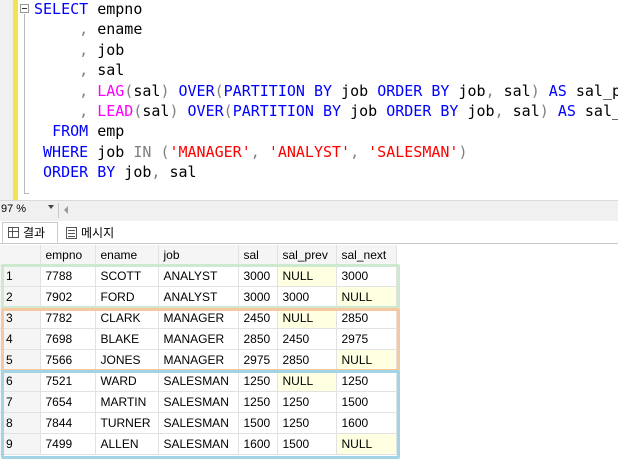 The image size is (618, 462). Describe the element at coordinates (127, 276) in the screenshot. I see `cell-ename: SCOTT` at that location.